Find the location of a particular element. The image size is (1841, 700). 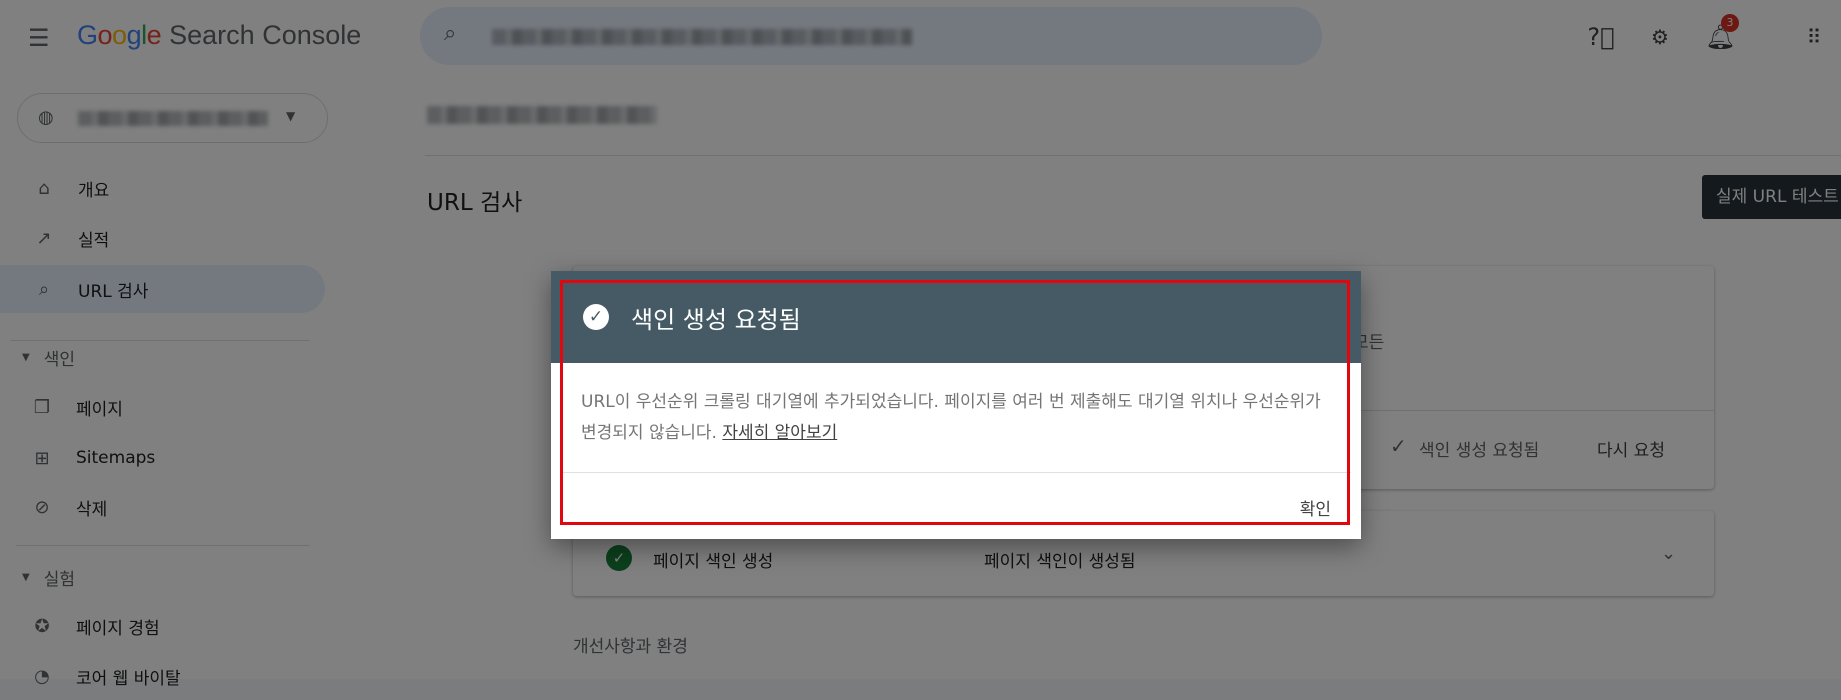

help-icon: ?⃝ is located at coordinates (1601, 37).